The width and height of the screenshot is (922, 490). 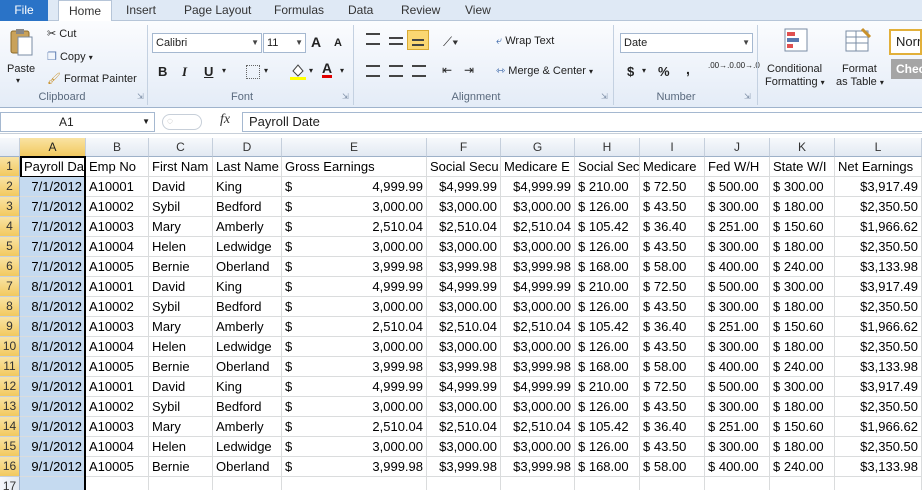 What do you see at coordinates (117, 407) in the screenshot?
I see `data-cell: A10002` at bounding box center [117, 407].